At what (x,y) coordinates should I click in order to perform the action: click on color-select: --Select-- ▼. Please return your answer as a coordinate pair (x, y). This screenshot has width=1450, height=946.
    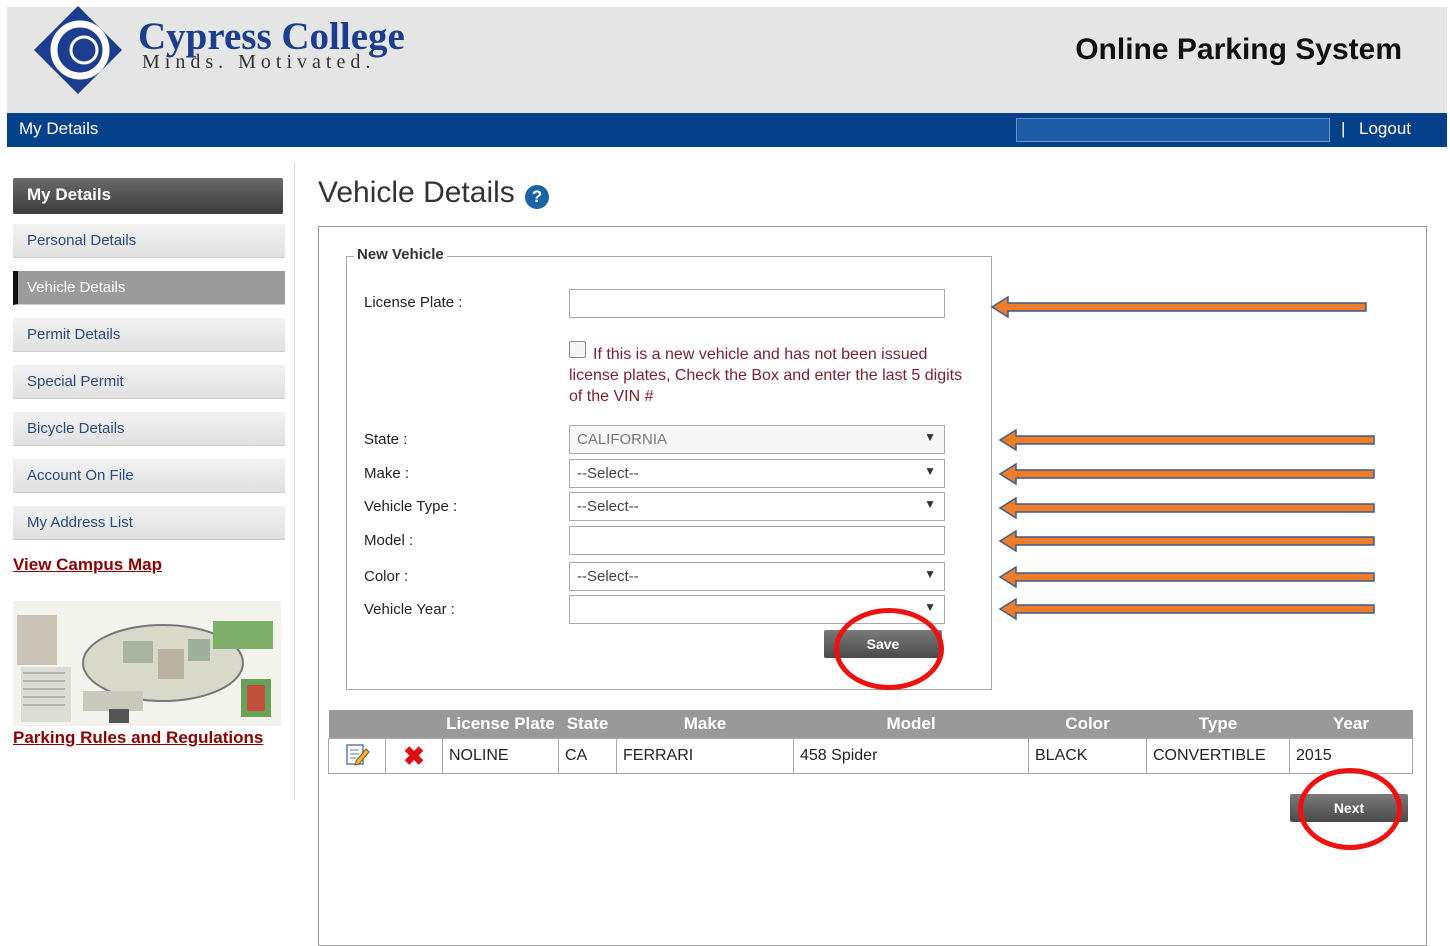
    Looking at the image, I should click on (757, 576).